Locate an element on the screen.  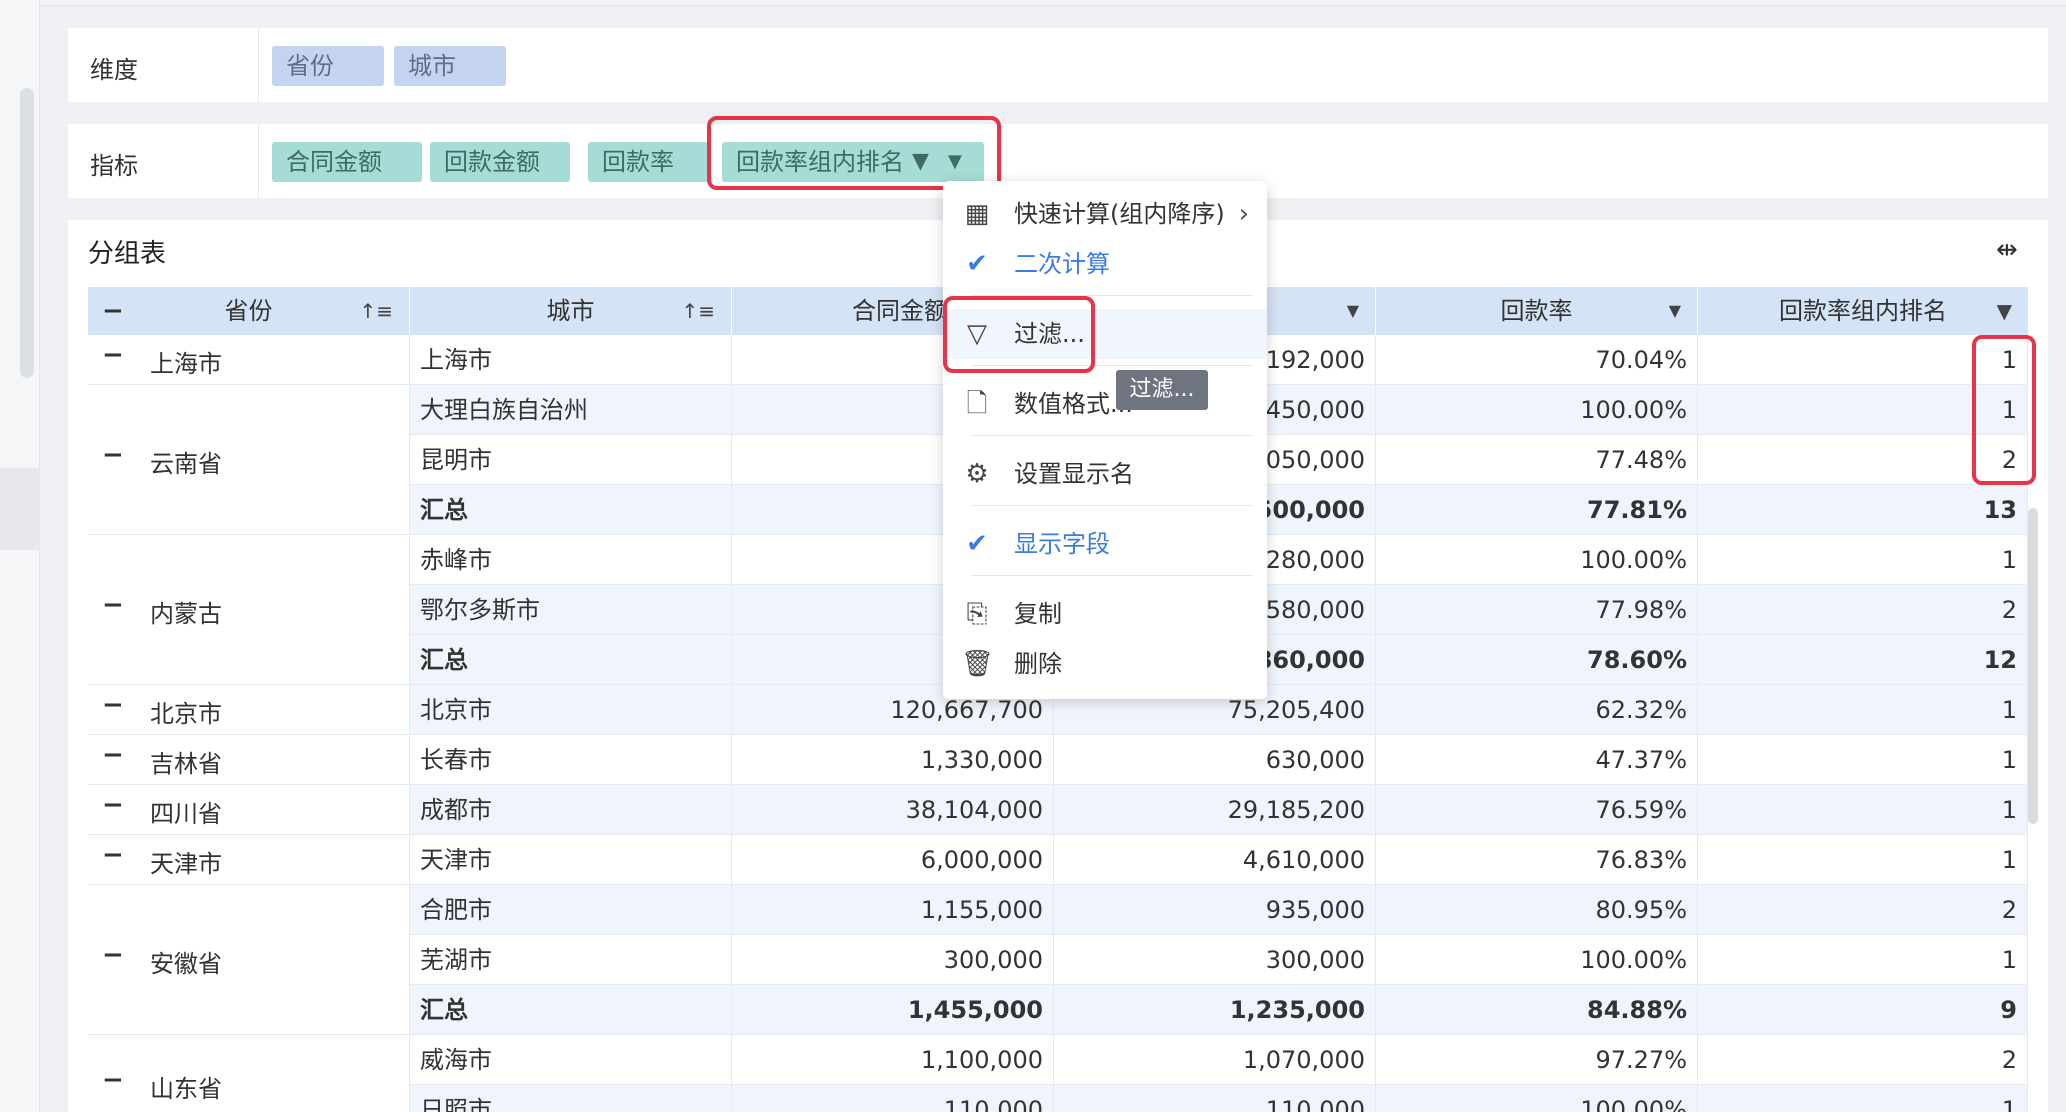
province-label: 四川省 is located at coordinates (186, 814).